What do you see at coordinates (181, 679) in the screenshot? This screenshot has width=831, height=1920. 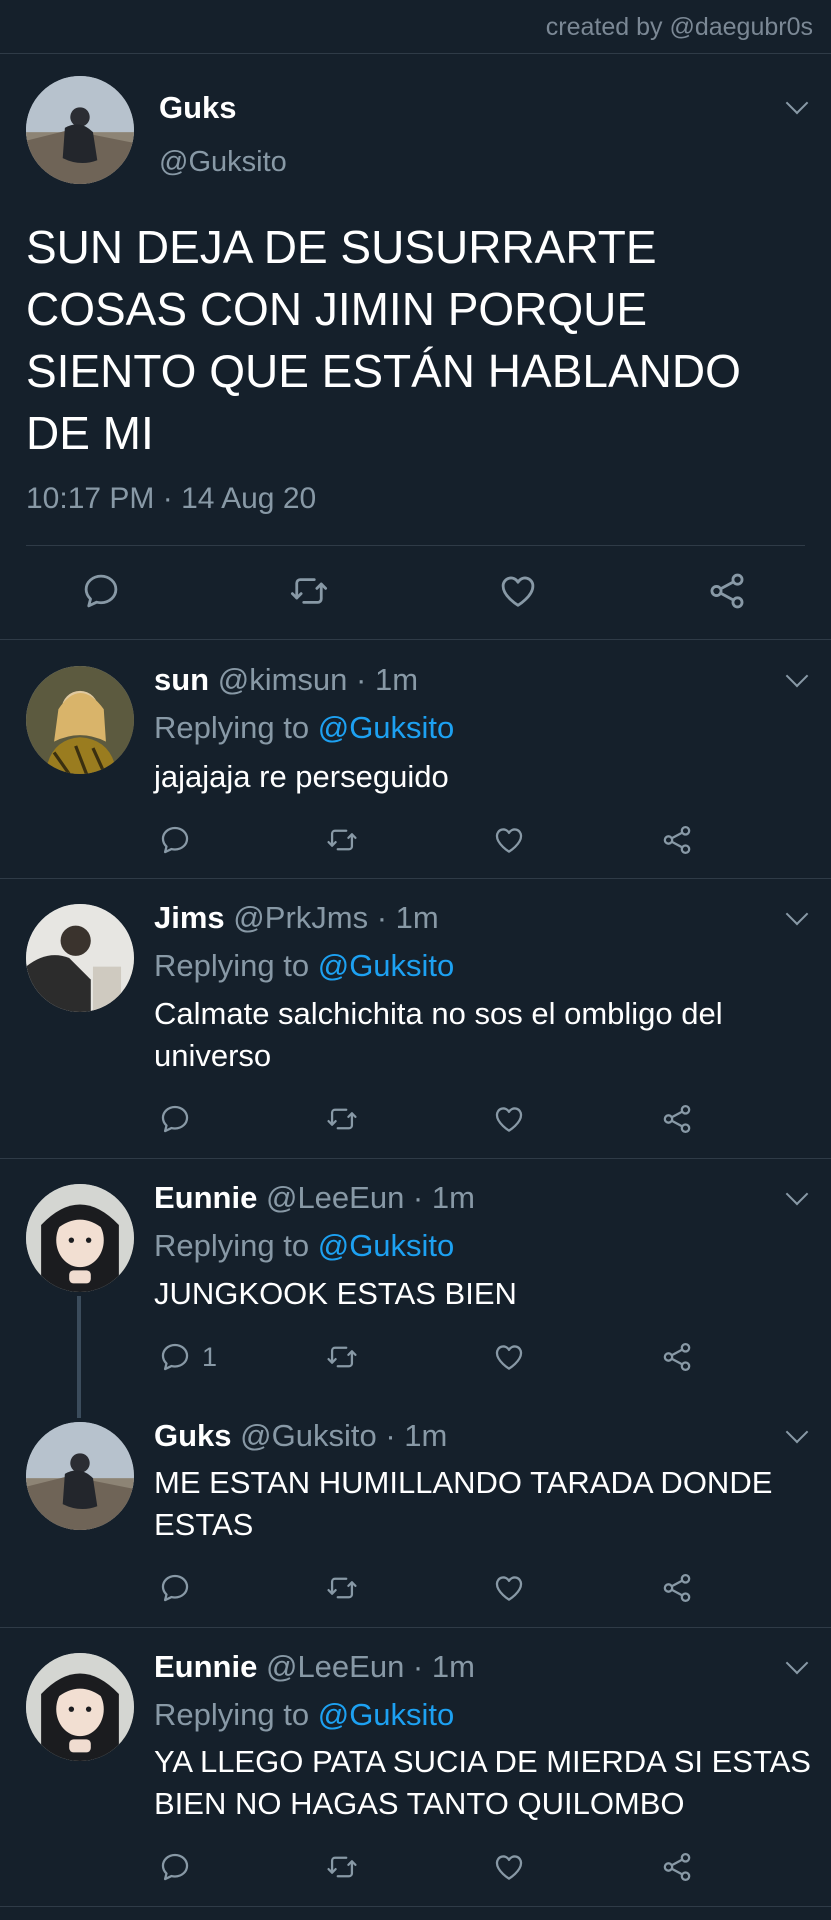 I see `reply-author-name: sun` at bounding box center [181, 679].